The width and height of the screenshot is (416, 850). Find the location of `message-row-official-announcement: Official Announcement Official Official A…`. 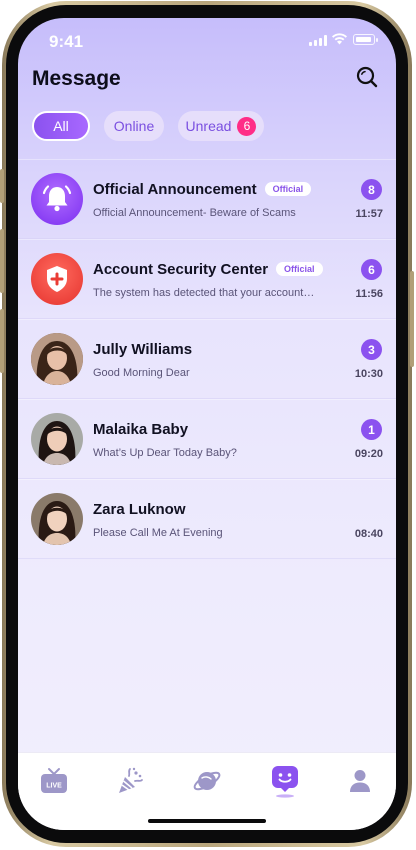

message-row-official-announcement: Official Announcement Official Official A… is located at coordinates (207, 199).